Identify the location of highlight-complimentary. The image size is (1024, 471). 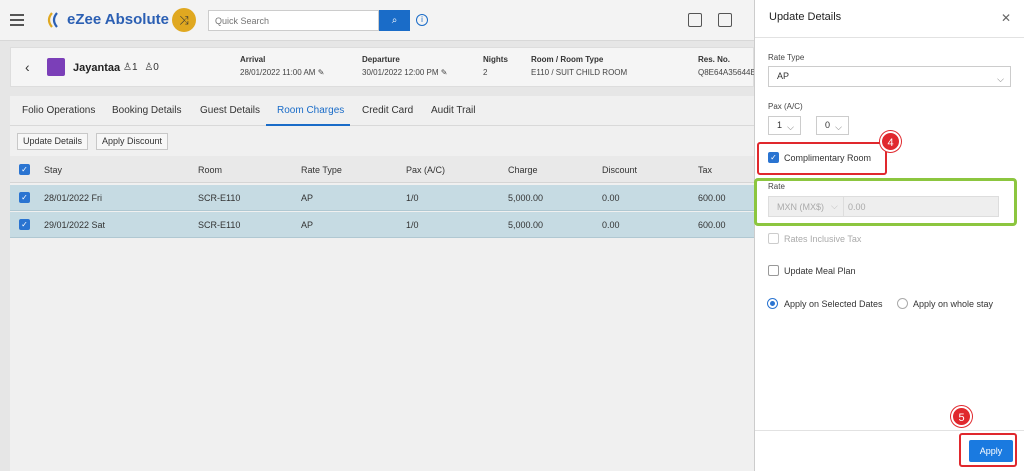
(822, 158).